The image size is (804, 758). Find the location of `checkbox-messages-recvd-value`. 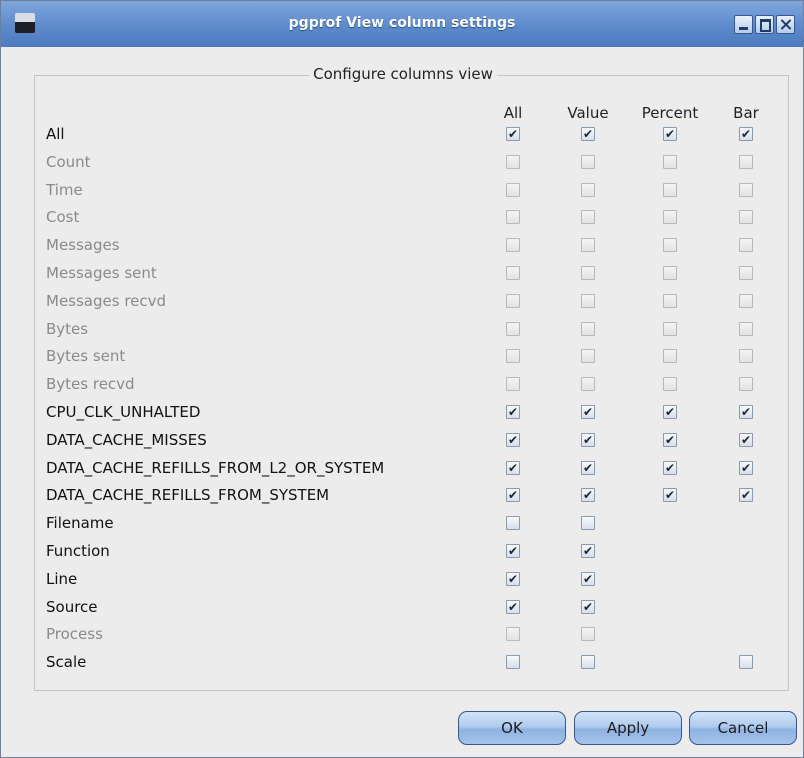

checkbox-messages-recvd-value is located at coordinates (588, 300).